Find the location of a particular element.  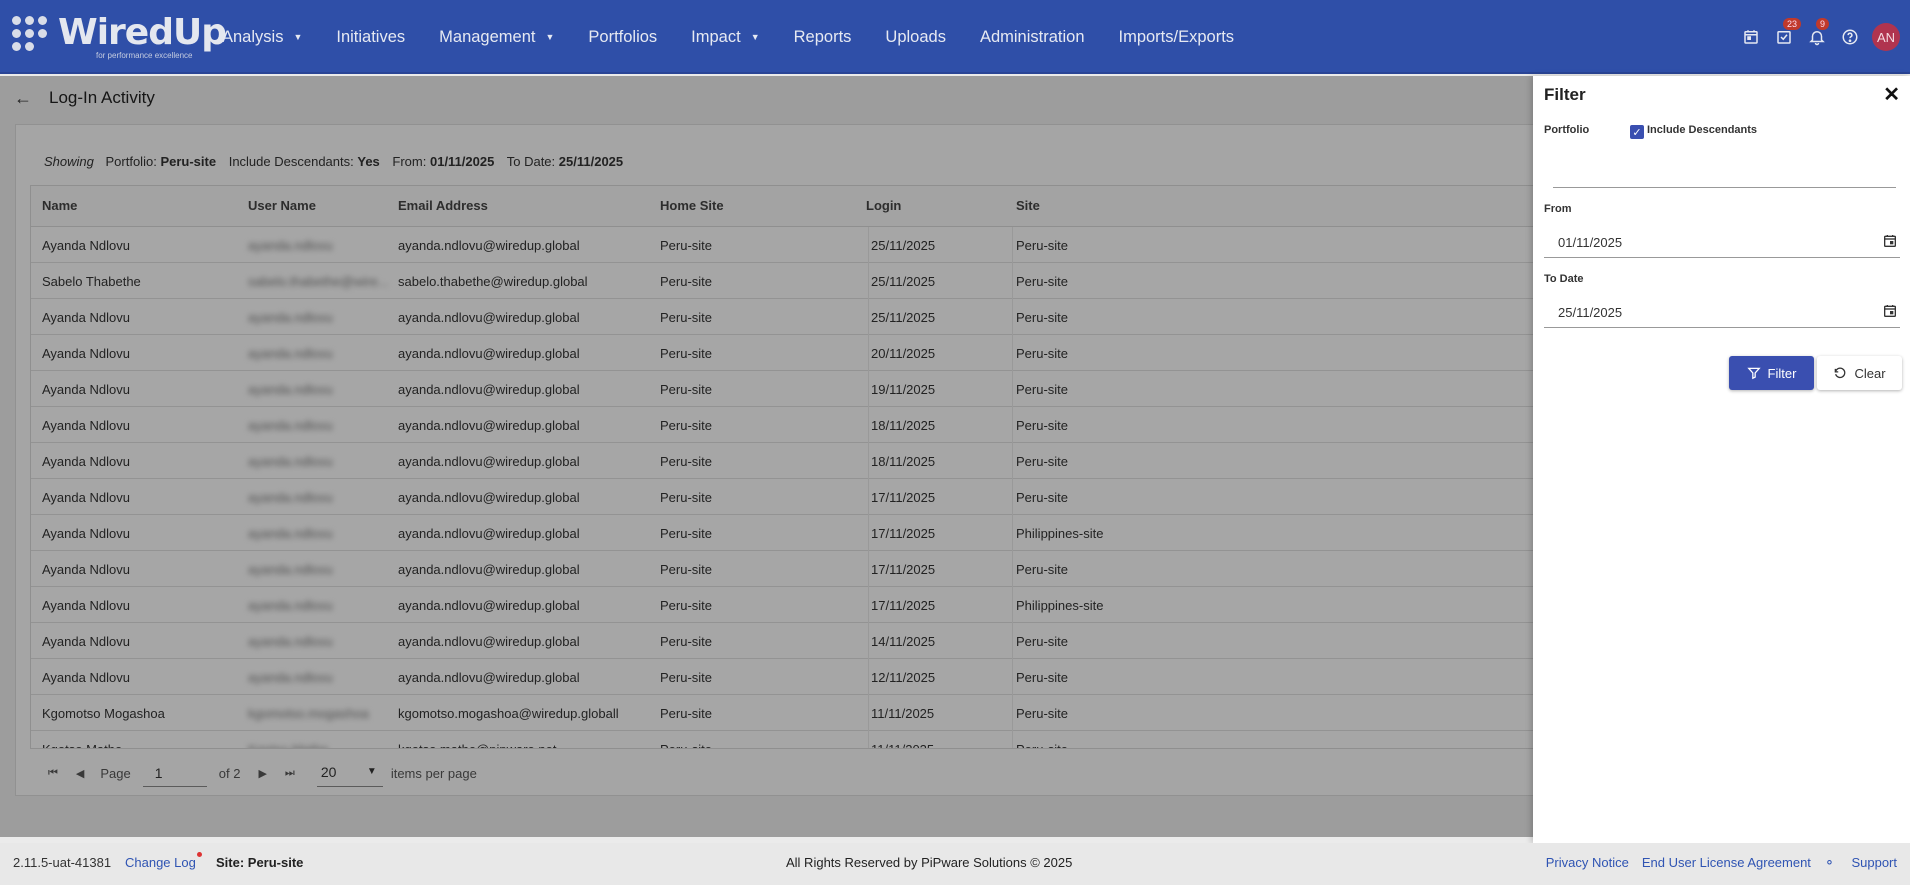

nav-impact: Impact ▼ is located at coordinates (725, 37).